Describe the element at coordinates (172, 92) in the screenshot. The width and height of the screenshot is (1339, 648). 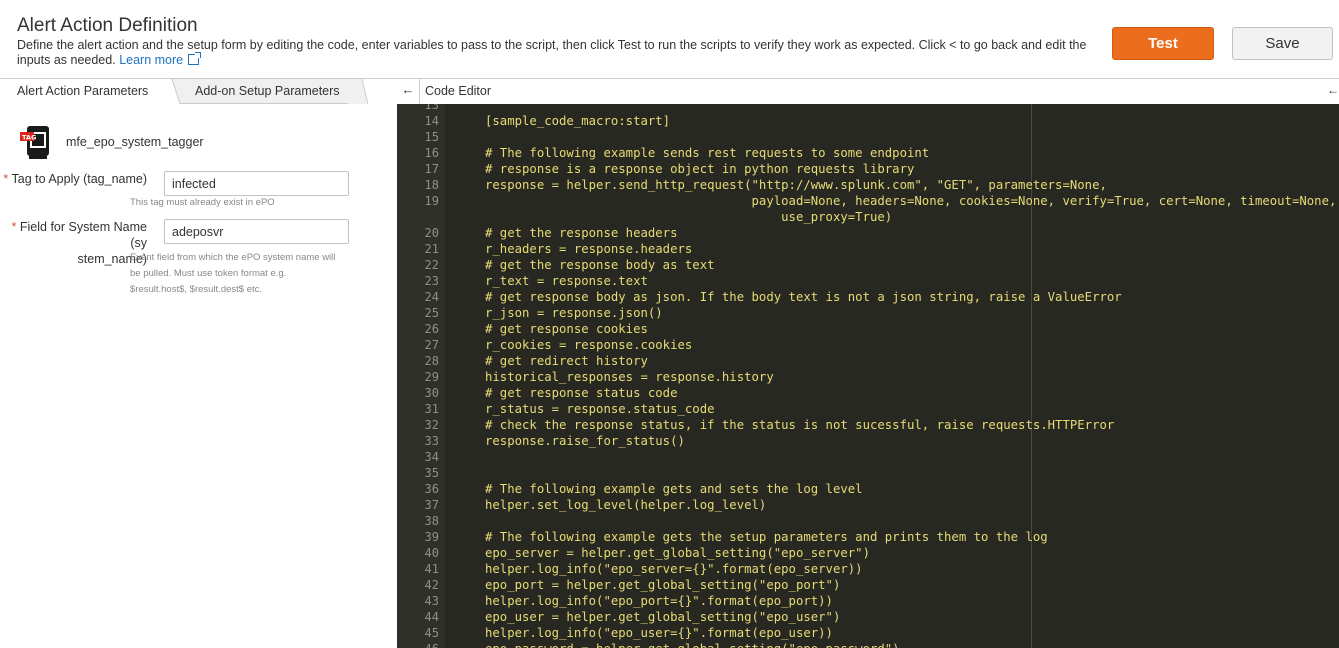
I see `tab-slant-divider-active` at that location.